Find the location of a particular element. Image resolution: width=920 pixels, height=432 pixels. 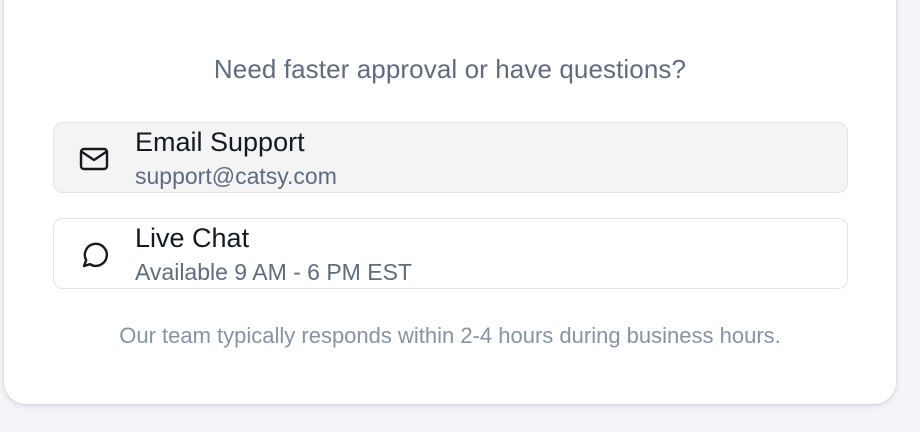

support-question: Need faster approval or have questions? is located at coordinates (450, 69).